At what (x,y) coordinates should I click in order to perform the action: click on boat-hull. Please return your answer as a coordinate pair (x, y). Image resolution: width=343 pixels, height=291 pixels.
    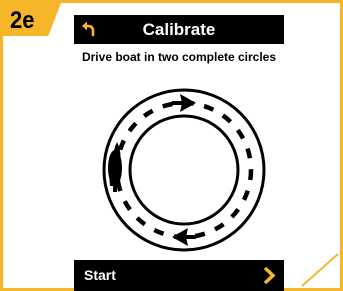
    Looking at the image, I should click on (115, 168).